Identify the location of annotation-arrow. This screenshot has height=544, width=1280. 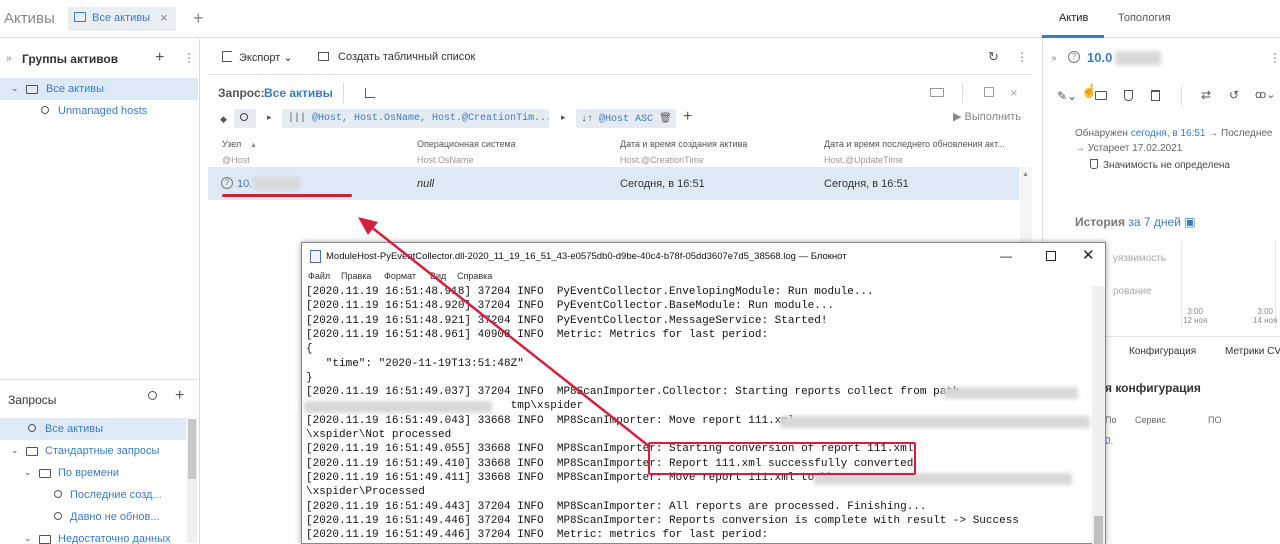
(504, 332).